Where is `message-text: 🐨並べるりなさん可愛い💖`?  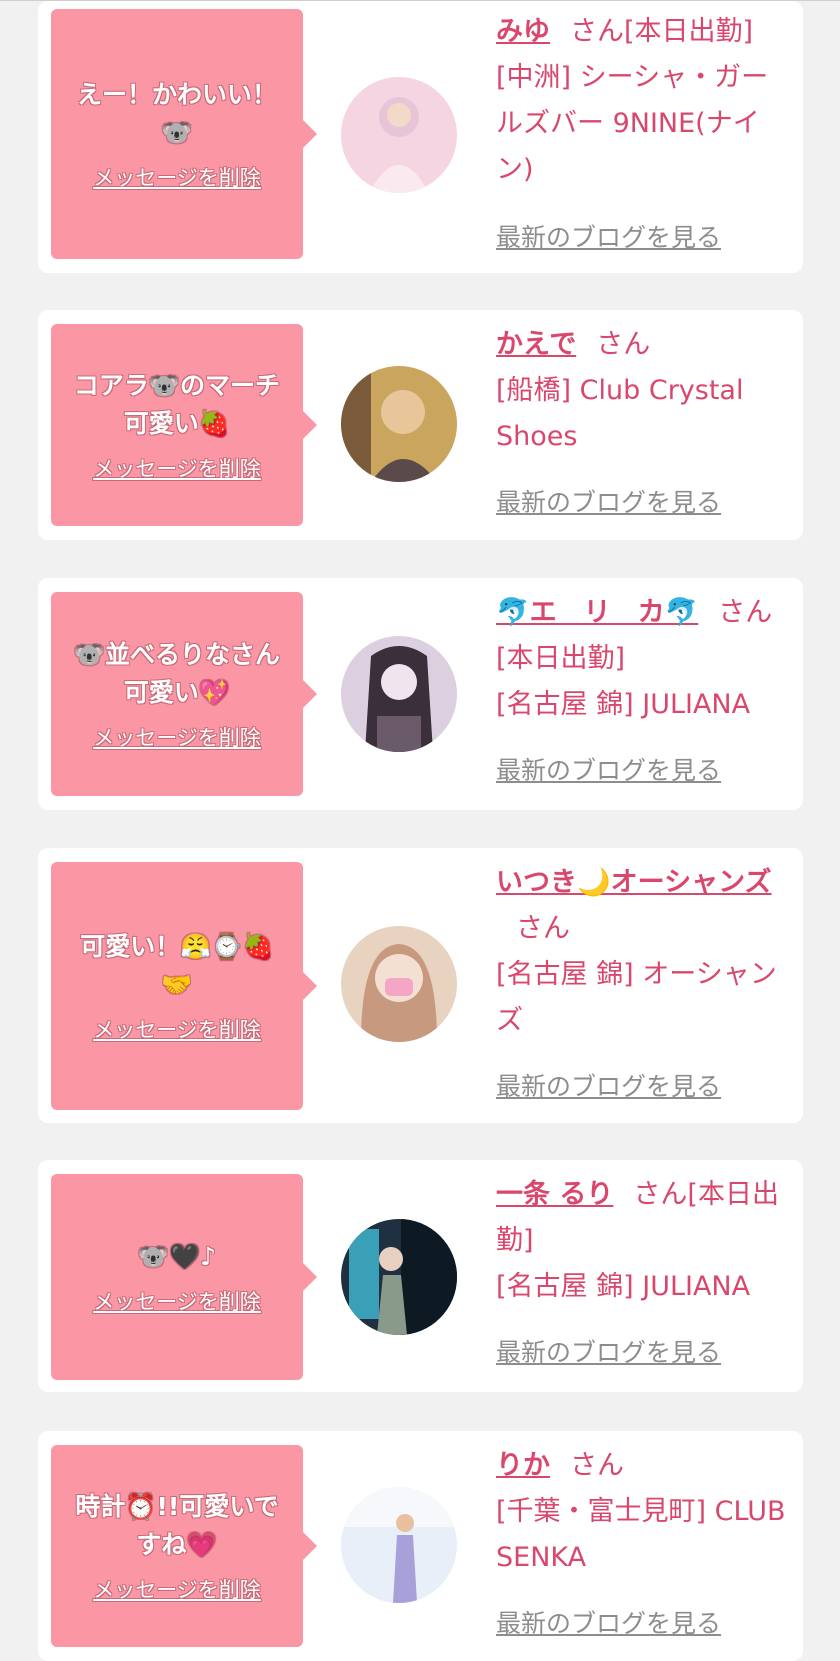
message-text: 🐨並べるりなさん可愛い💖 is located at coordinates (177, 673).